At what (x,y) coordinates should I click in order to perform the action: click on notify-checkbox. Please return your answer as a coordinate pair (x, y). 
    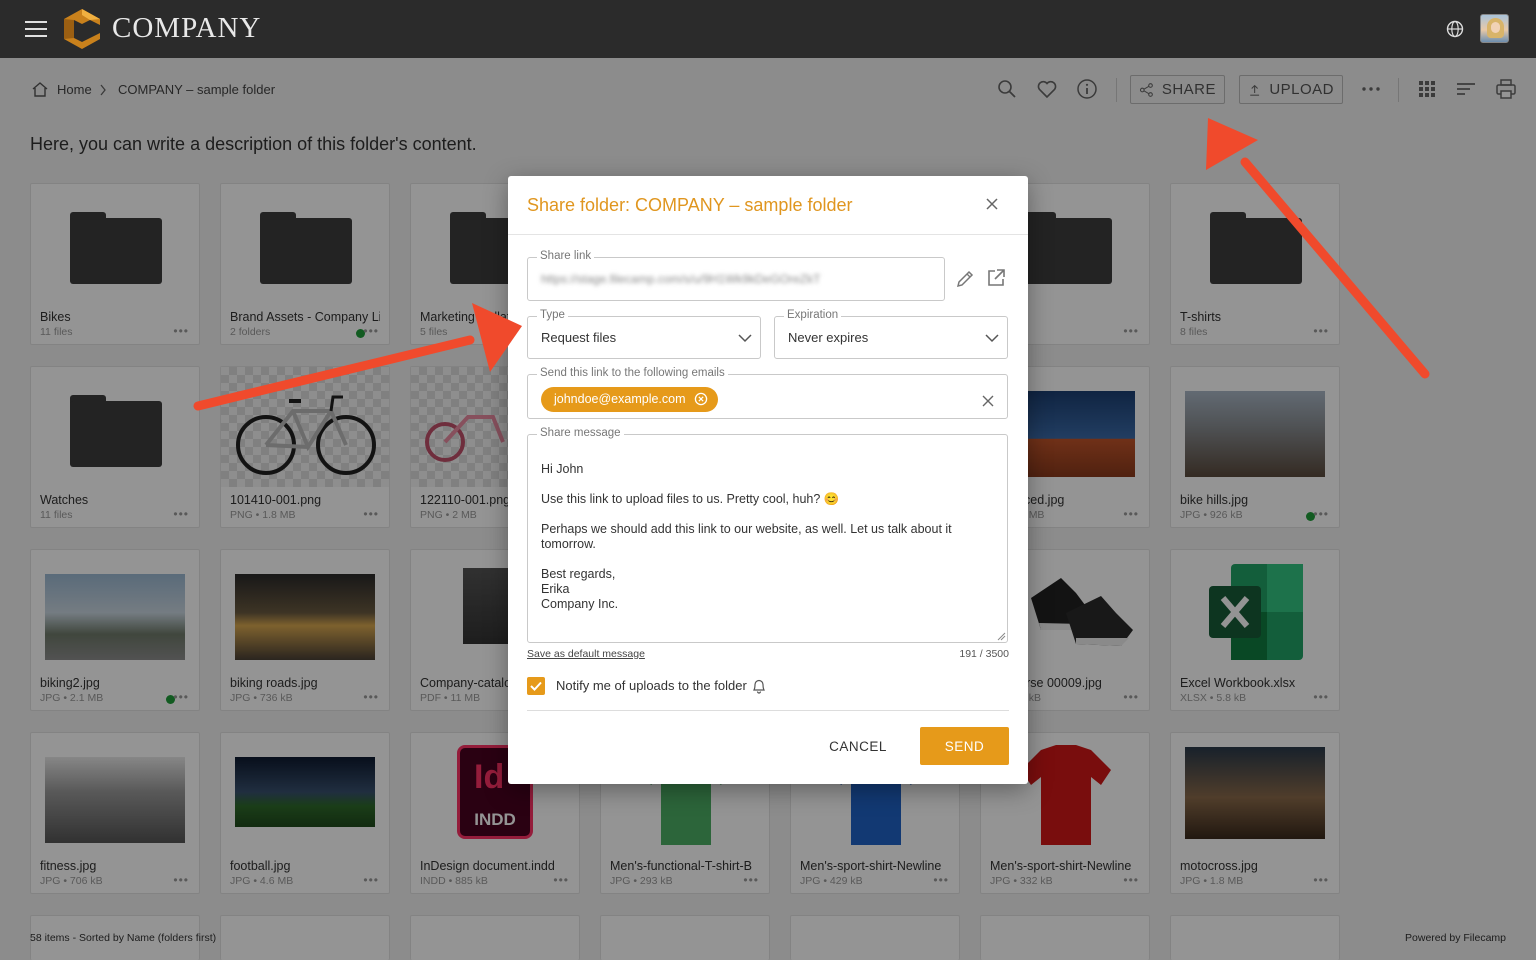
    Looking at the image, I should click on (536, 686).